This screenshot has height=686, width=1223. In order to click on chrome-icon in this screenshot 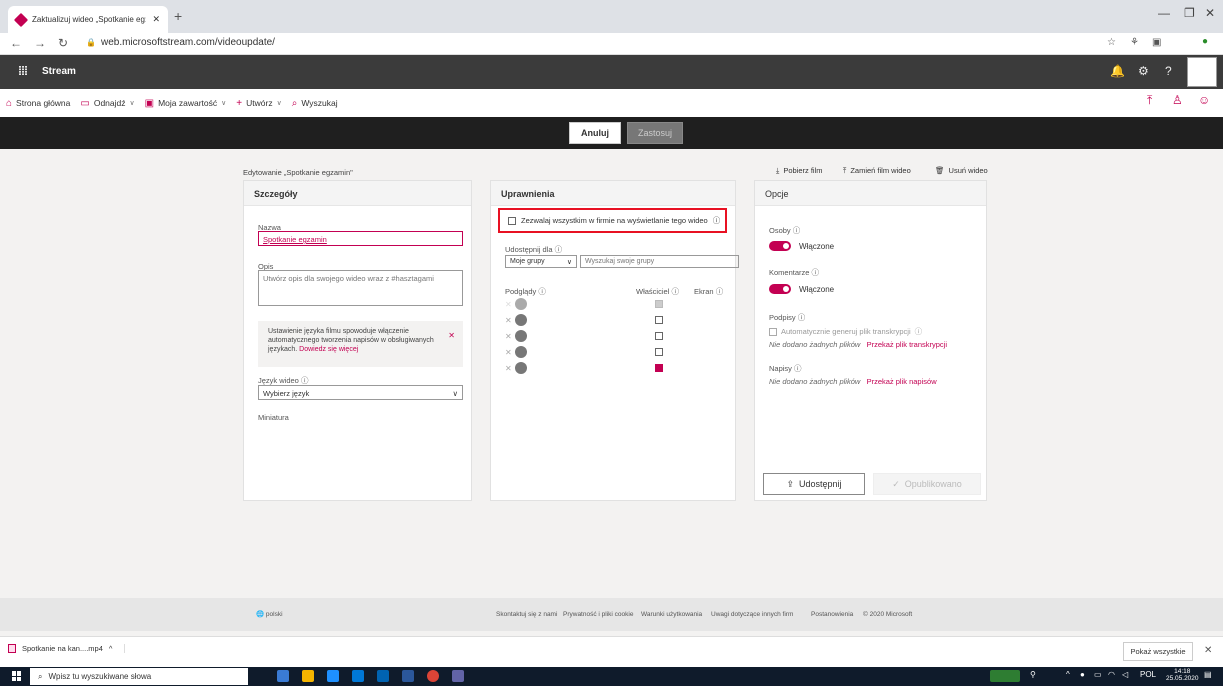, I will do `click(433, 676)`.